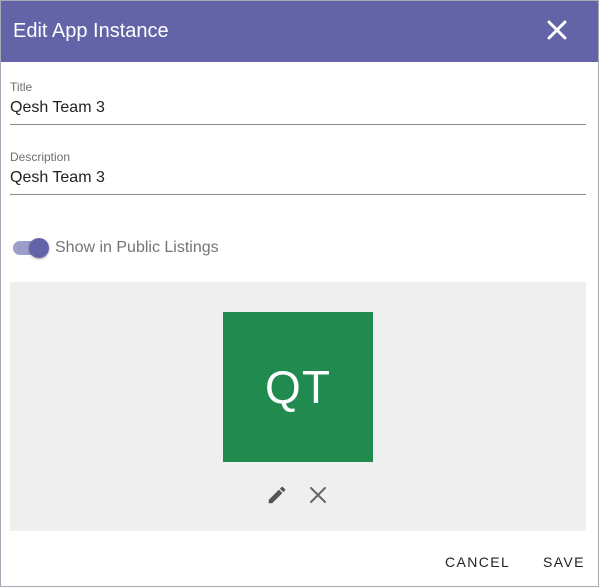  I want to click on save-button: SAVE, so click(564, 562).